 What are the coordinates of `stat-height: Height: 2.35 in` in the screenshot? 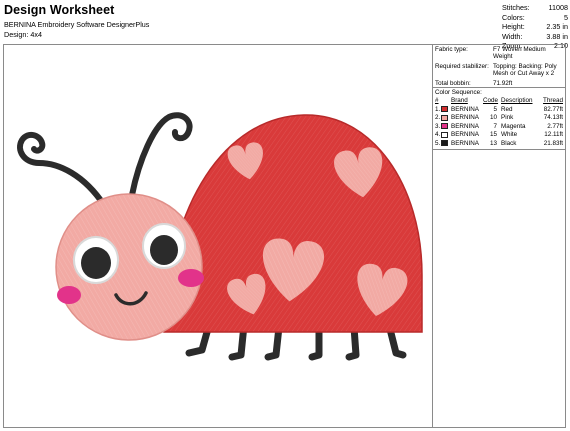 It's located at (535, 27).